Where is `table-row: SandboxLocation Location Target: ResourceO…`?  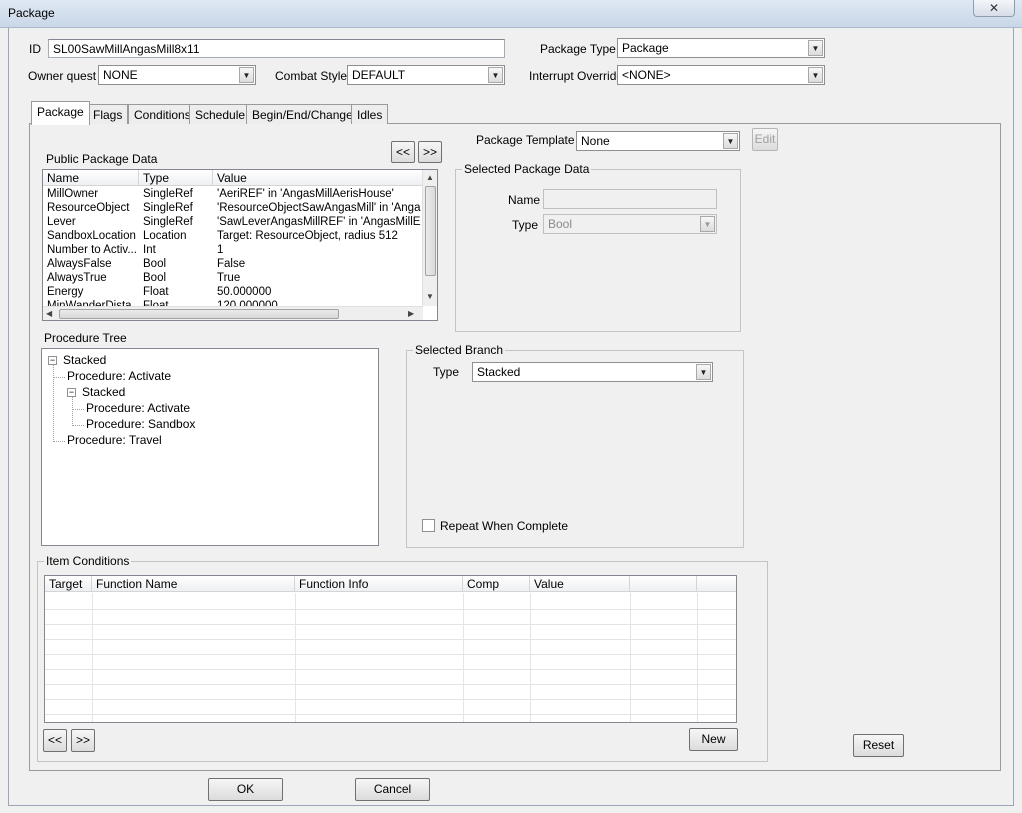 table-row: SandboxLocation Location Target: ResourceO… is located at coordinates (232, 236).